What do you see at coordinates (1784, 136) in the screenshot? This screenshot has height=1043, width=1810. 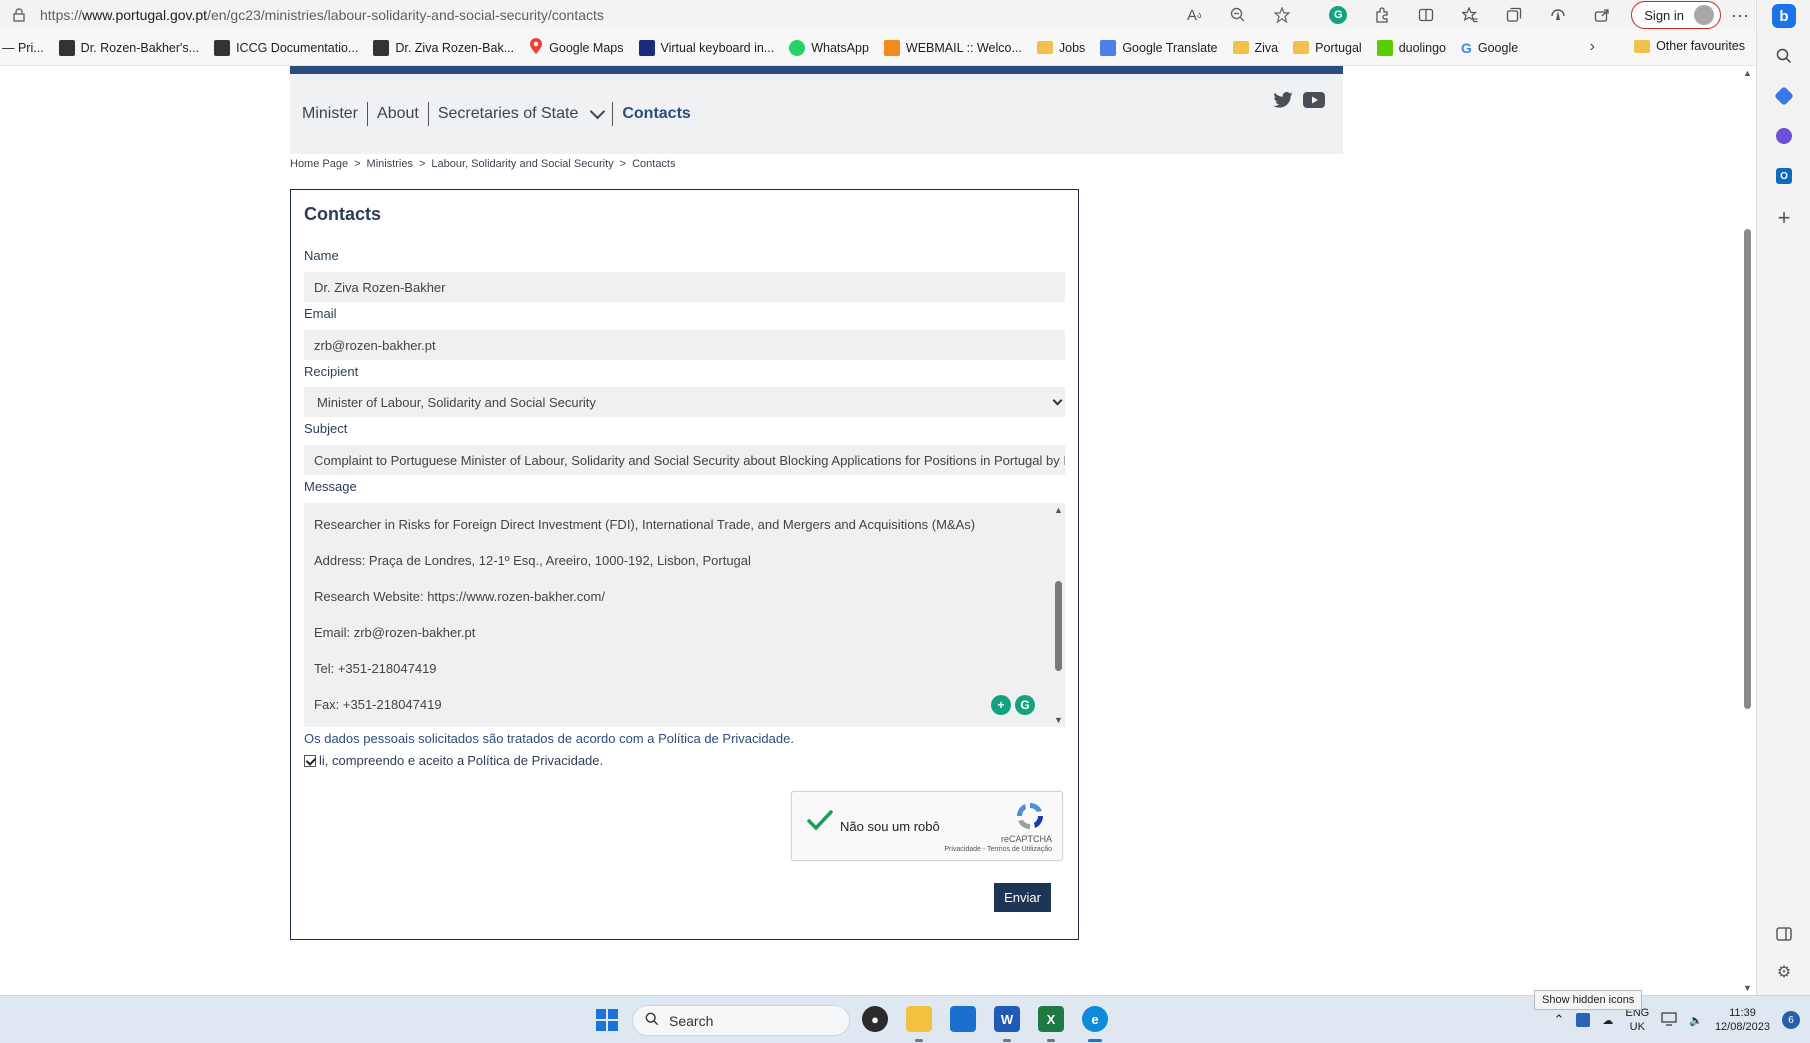 I see `tools-icon` at bounding box center [1784, 136].